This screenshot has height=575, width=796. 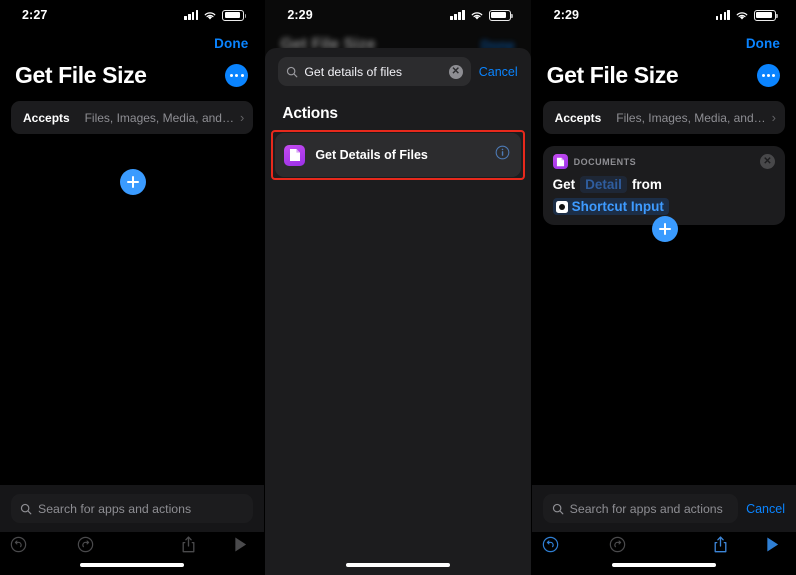 What do you see at coordinates (132, 15) in the screenshot?
I see `status-bar: 2:27` at bounding box center [132, 15].